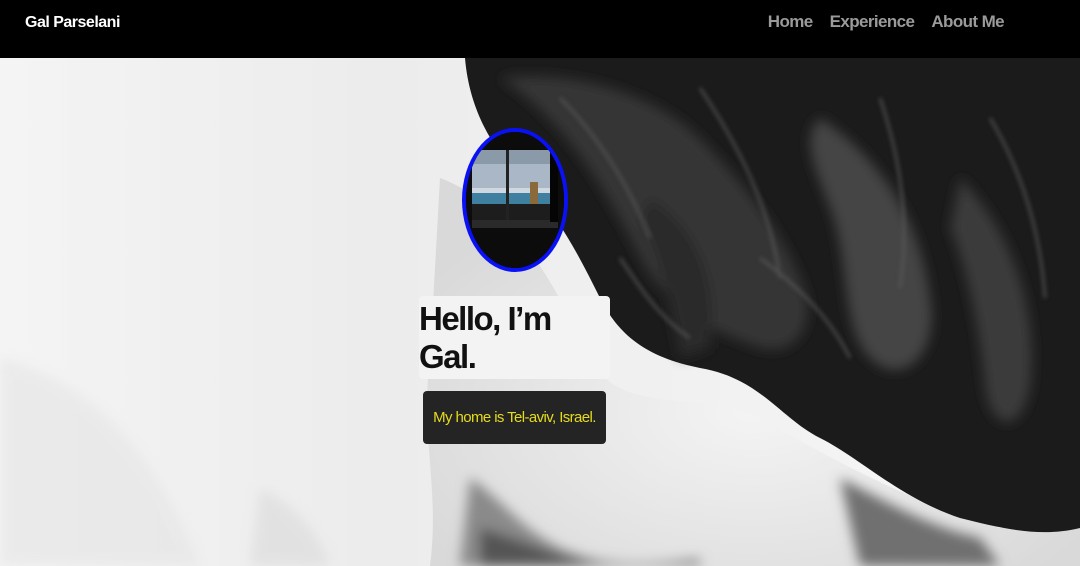 The width and height of the screenshot is (1080, 566). Describe the element at coordinates (72, 23) in the screenshot. I see `brand-link: Gal Parselani` at that location.